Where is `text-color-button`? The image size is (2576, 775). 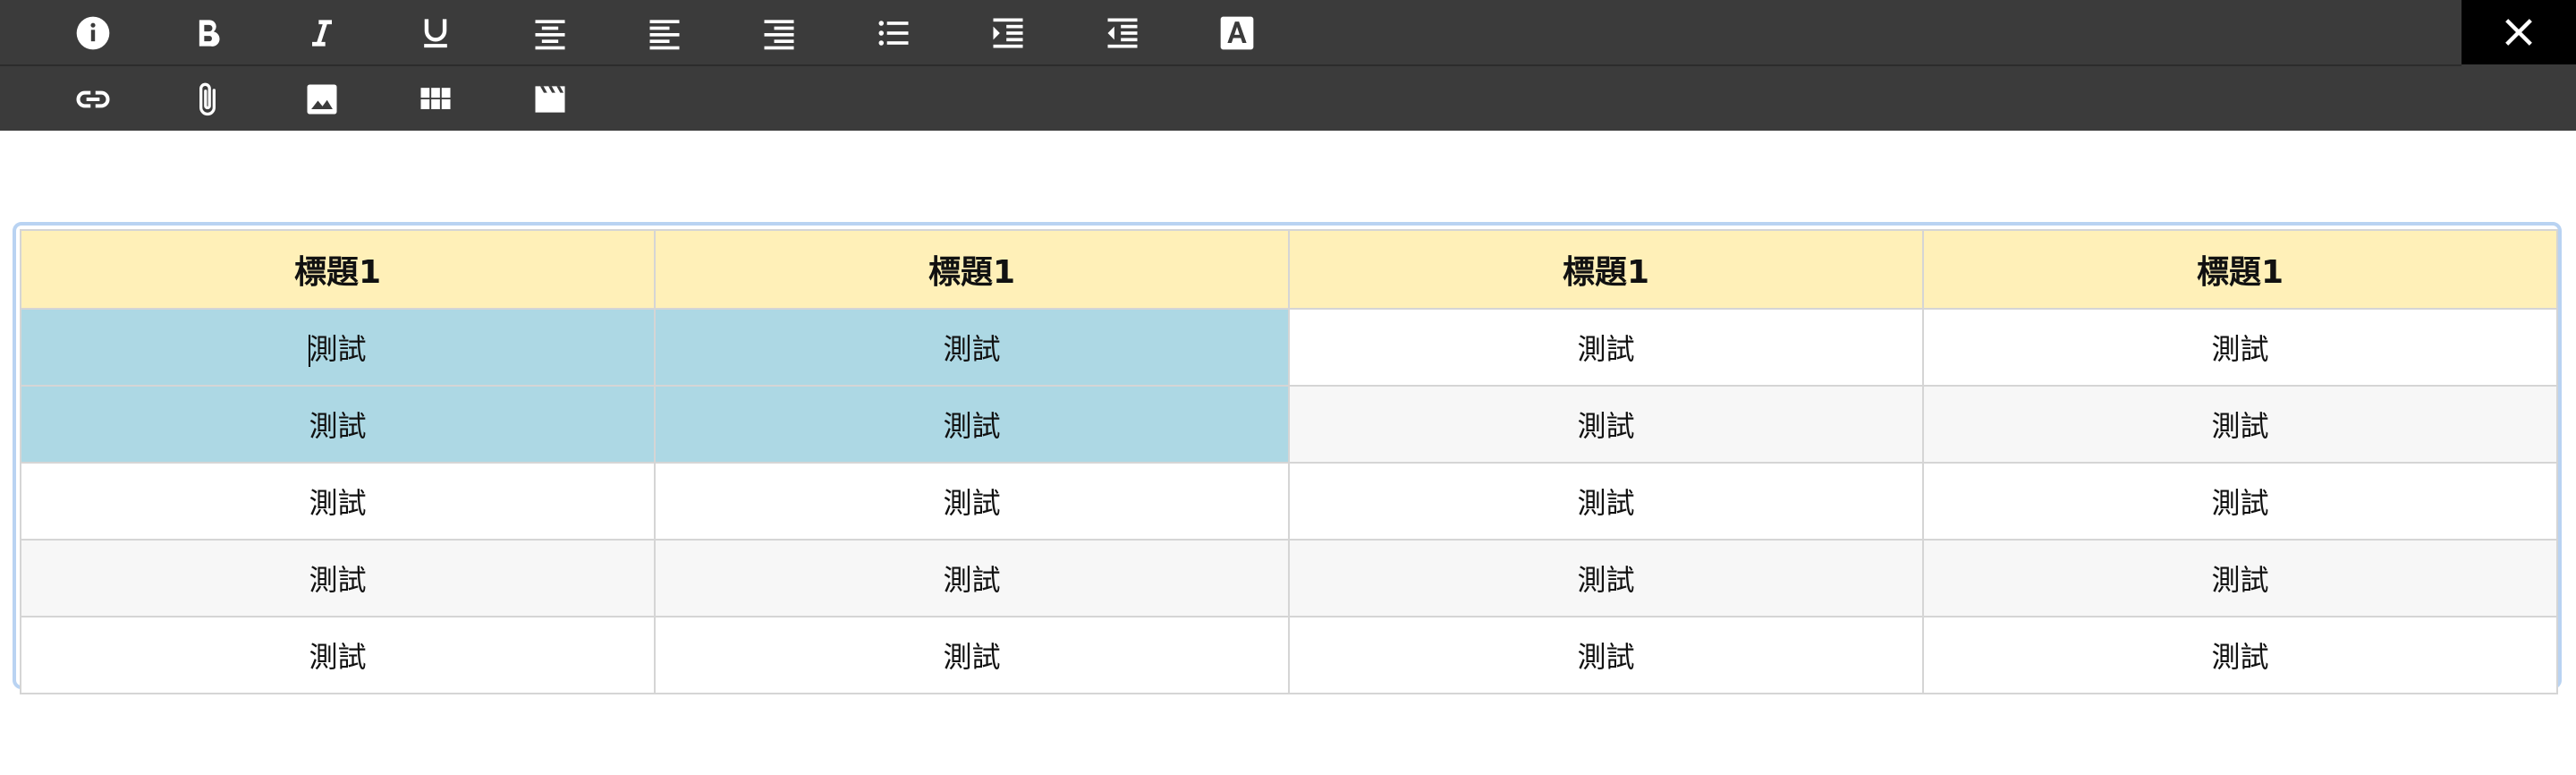 text-color-button is located at coordinates (1237, 33).